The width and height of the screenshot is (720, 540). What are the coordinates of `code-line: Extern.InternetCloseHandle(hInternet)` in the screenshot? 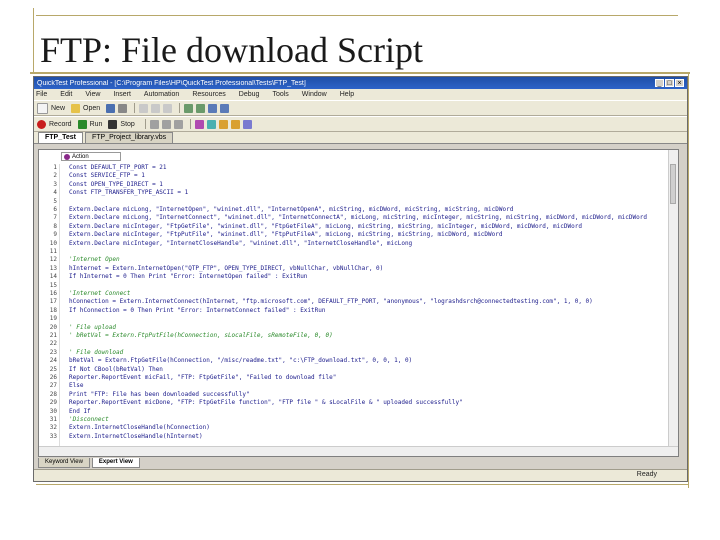 It's located at (136, 436).